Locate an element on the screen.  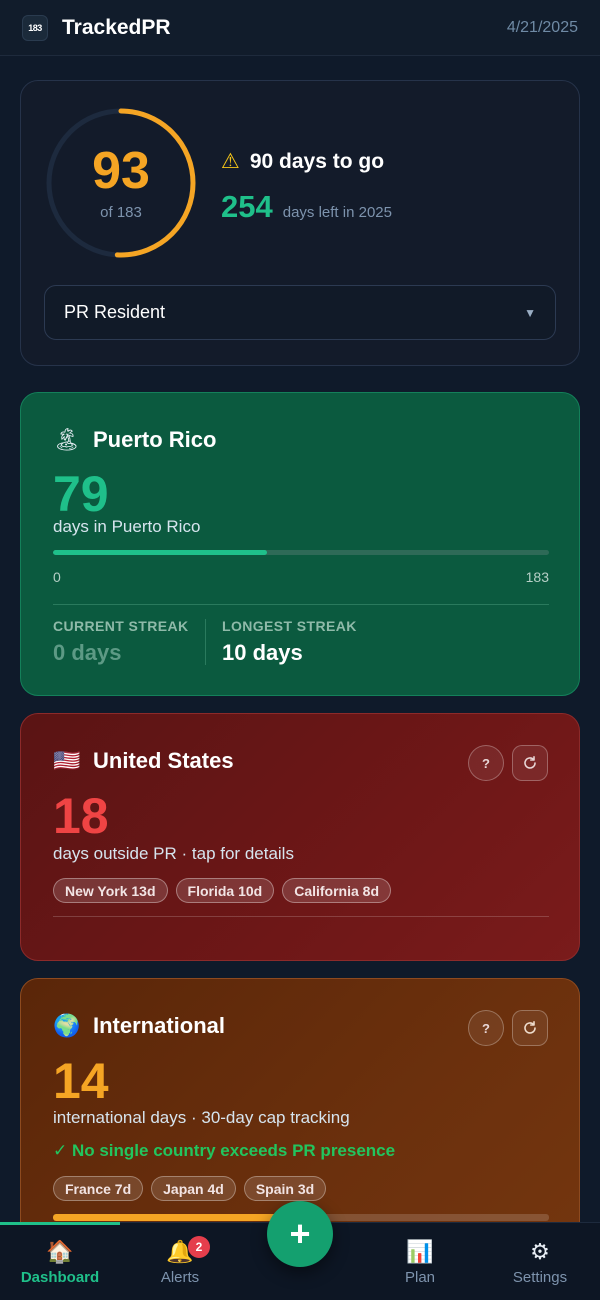
warning-icon: ⚠ is located at coordinates (230, 161).